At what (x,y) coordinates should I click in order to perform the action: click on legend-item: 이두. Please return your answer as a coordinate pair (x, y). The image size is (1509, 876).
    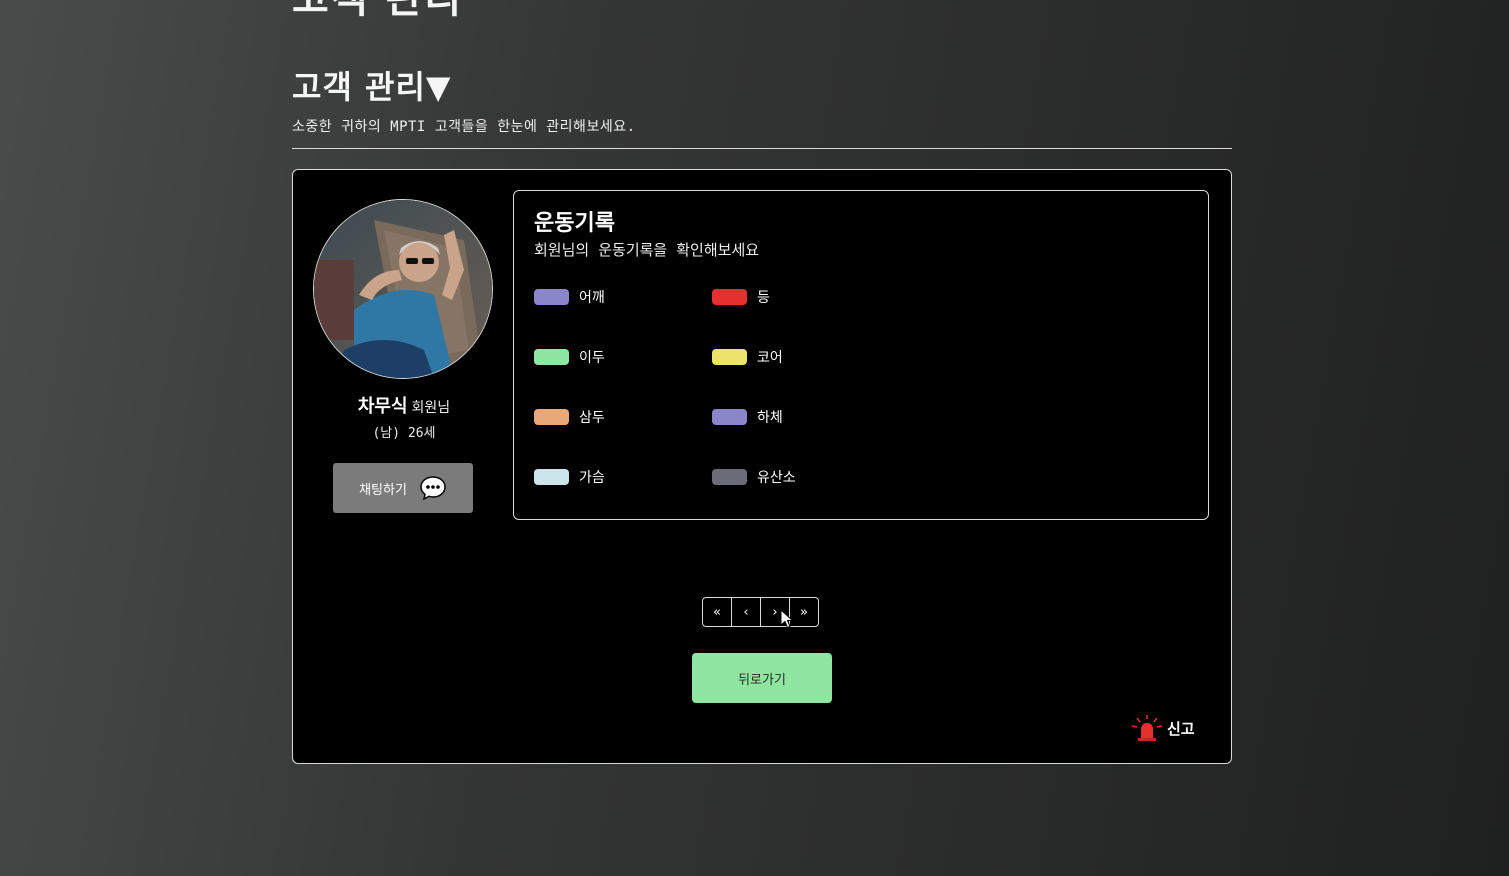
    Looking at the image, I should click on (569, 357).